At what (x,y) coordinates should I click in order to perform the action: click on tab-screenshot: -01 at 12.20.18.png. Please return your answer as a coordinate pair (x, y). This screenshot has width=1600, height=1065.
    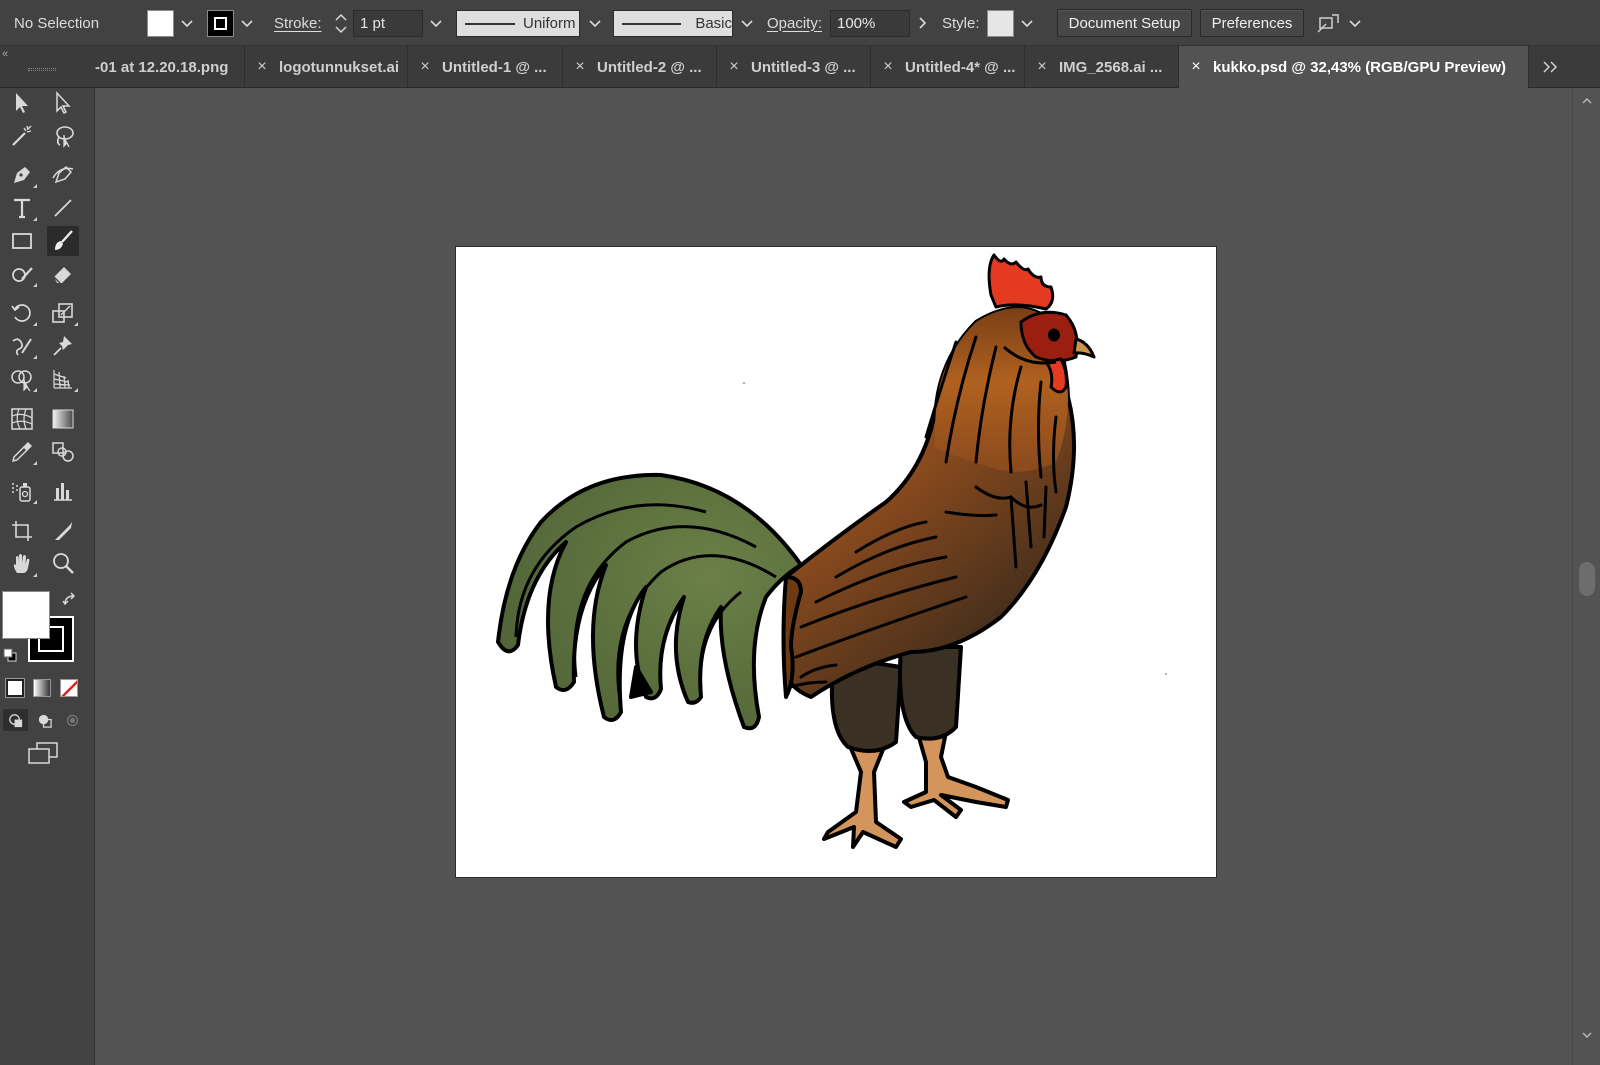
    Looking at the image, I should click on (170, 67).